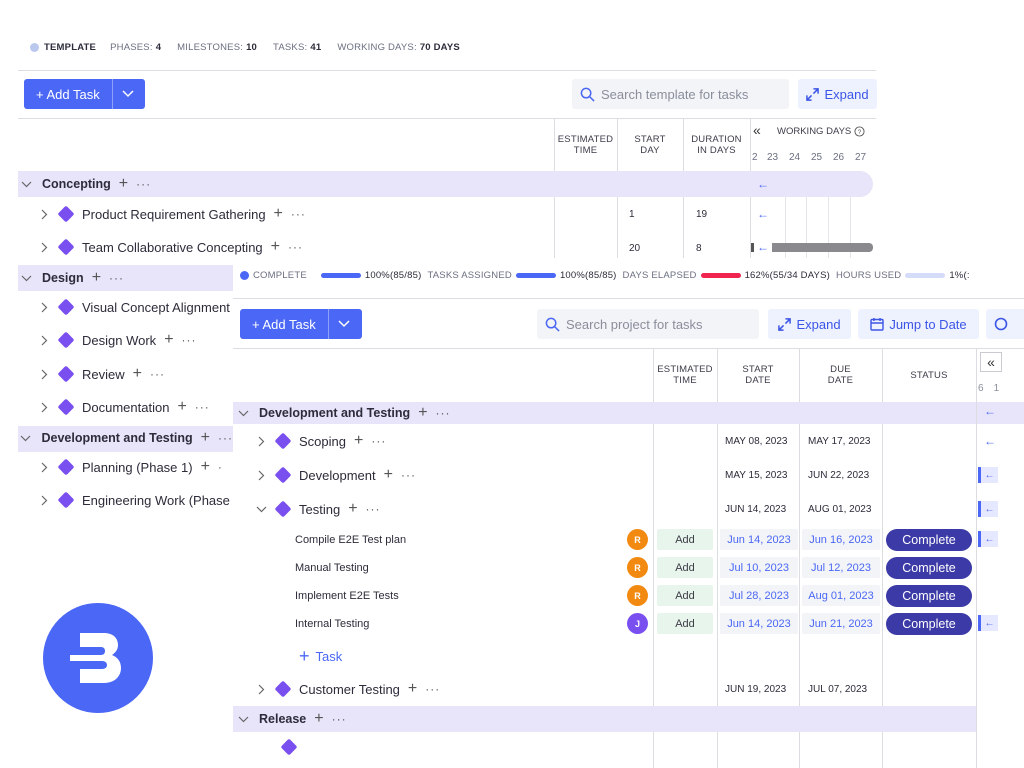 Image resolution: width=1024 pixels, height=768 pixels. I want to click on due-date-value: MAY 17, 2023, so click(839, 441).